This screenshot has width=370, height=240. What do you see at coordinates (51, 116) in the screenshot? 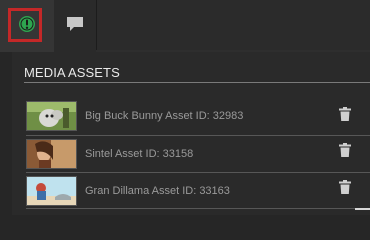
I see `bunny-thumbnail` at bounding box center [51, 116].